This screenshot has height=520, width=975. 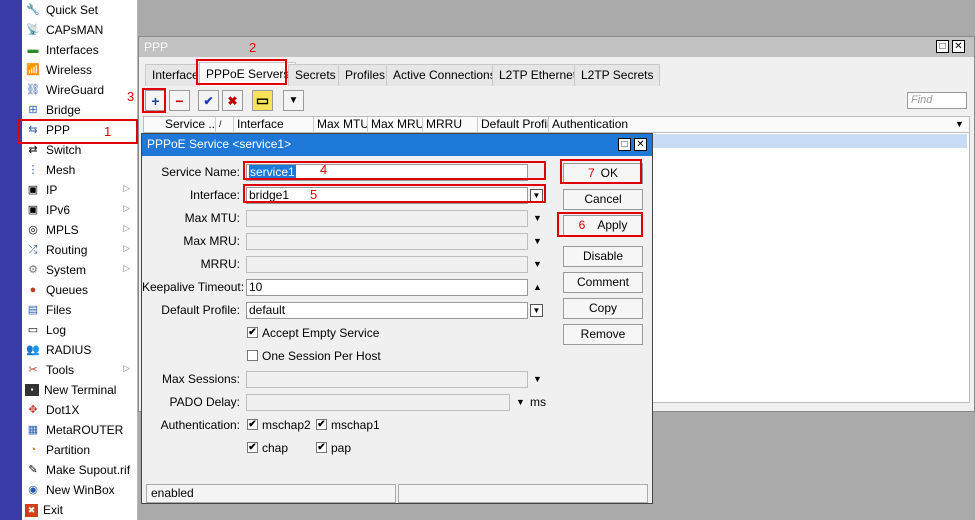 What do you see at coordinates (53, 510) in the screenshot?
I see `sidebar-item-label: Exit` at bounding box center [53, 510].